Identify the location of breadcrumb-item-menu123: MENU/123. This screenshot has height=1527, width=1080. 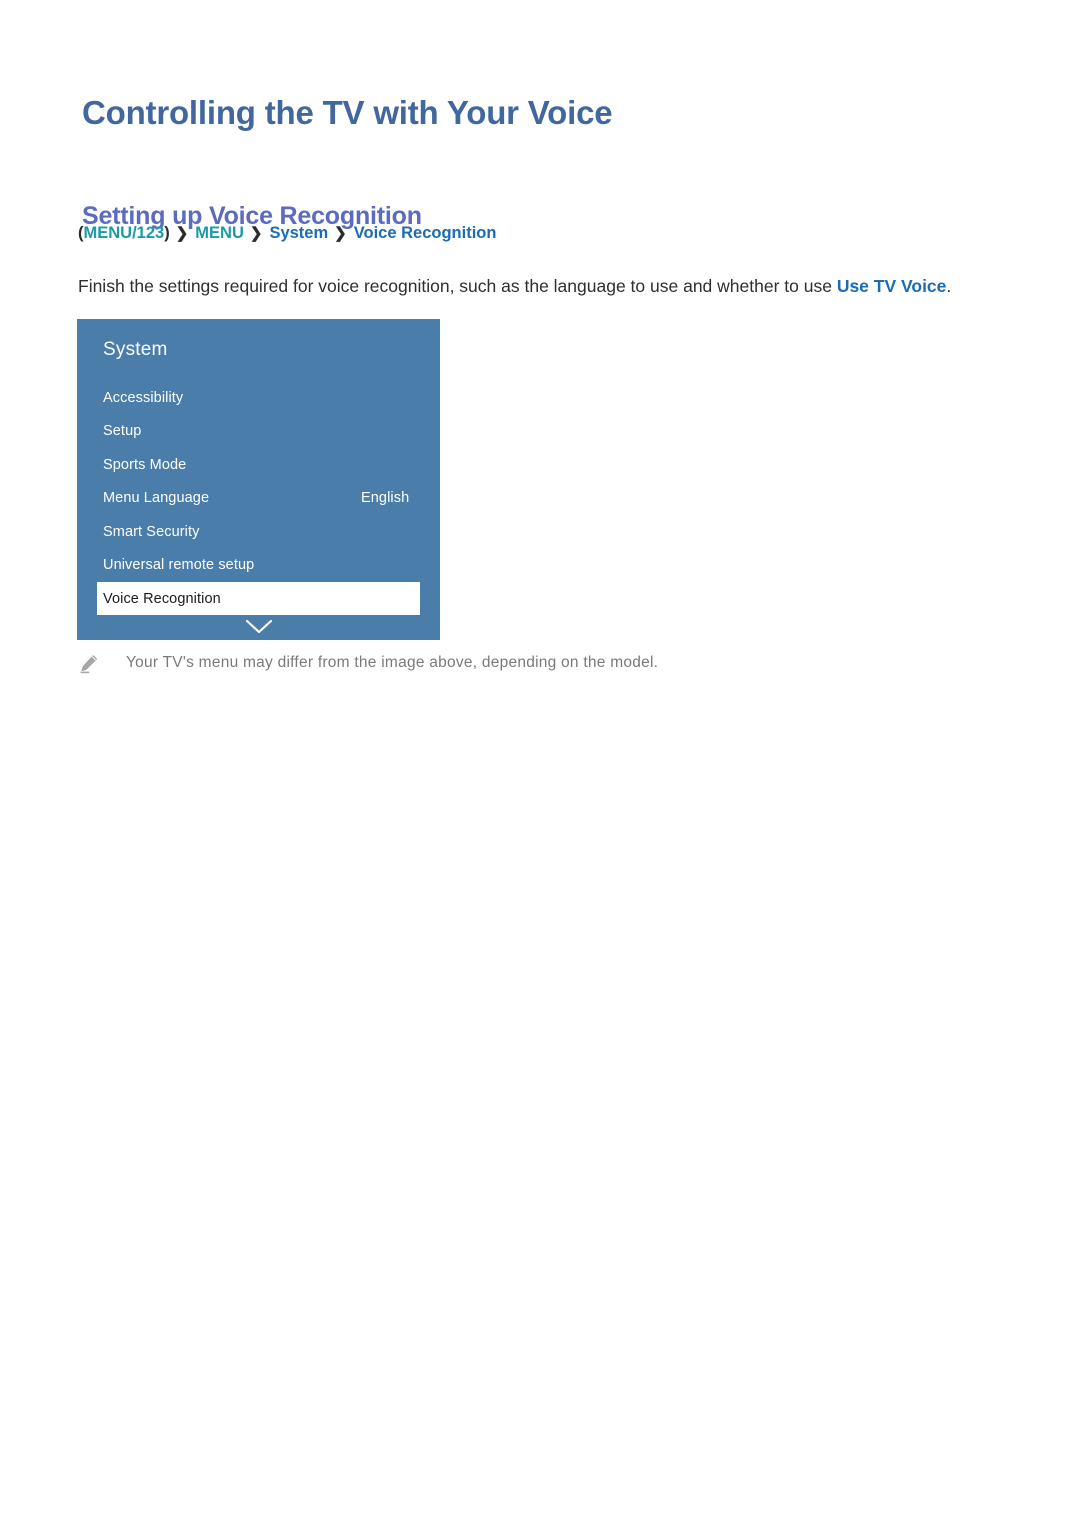
(124, 233).